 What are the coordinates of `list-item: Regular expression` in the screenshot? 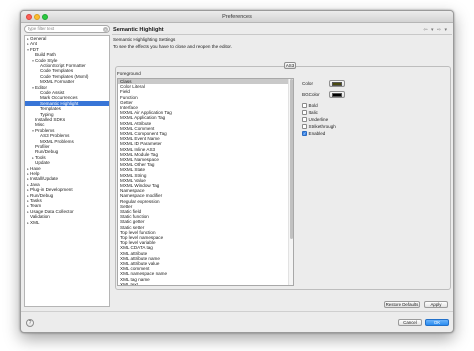 It's located at (203, 201).